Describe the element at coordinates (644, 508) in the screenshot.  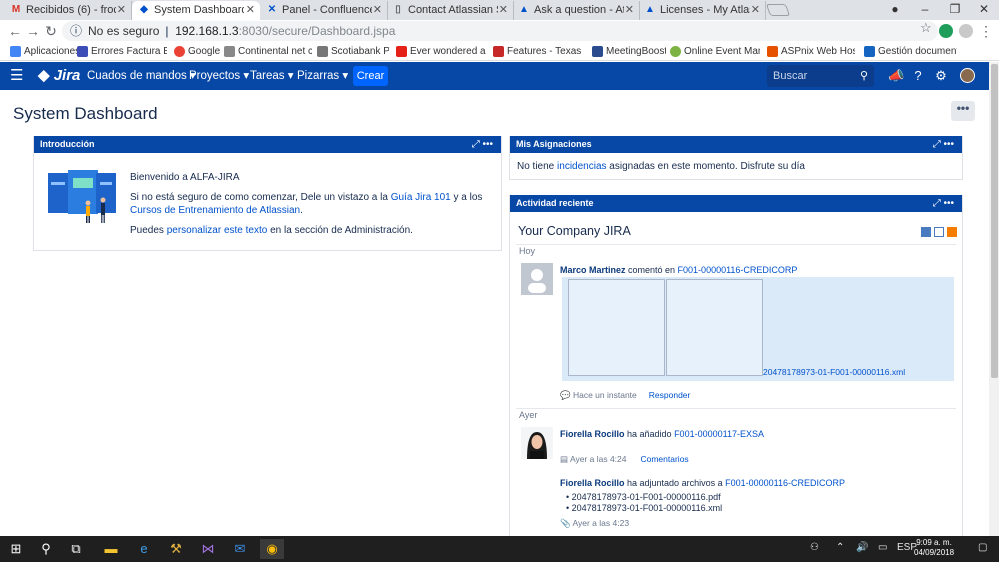
I see `attachment-link: • 20478178973-01-F001-00000116.xml` at that location.